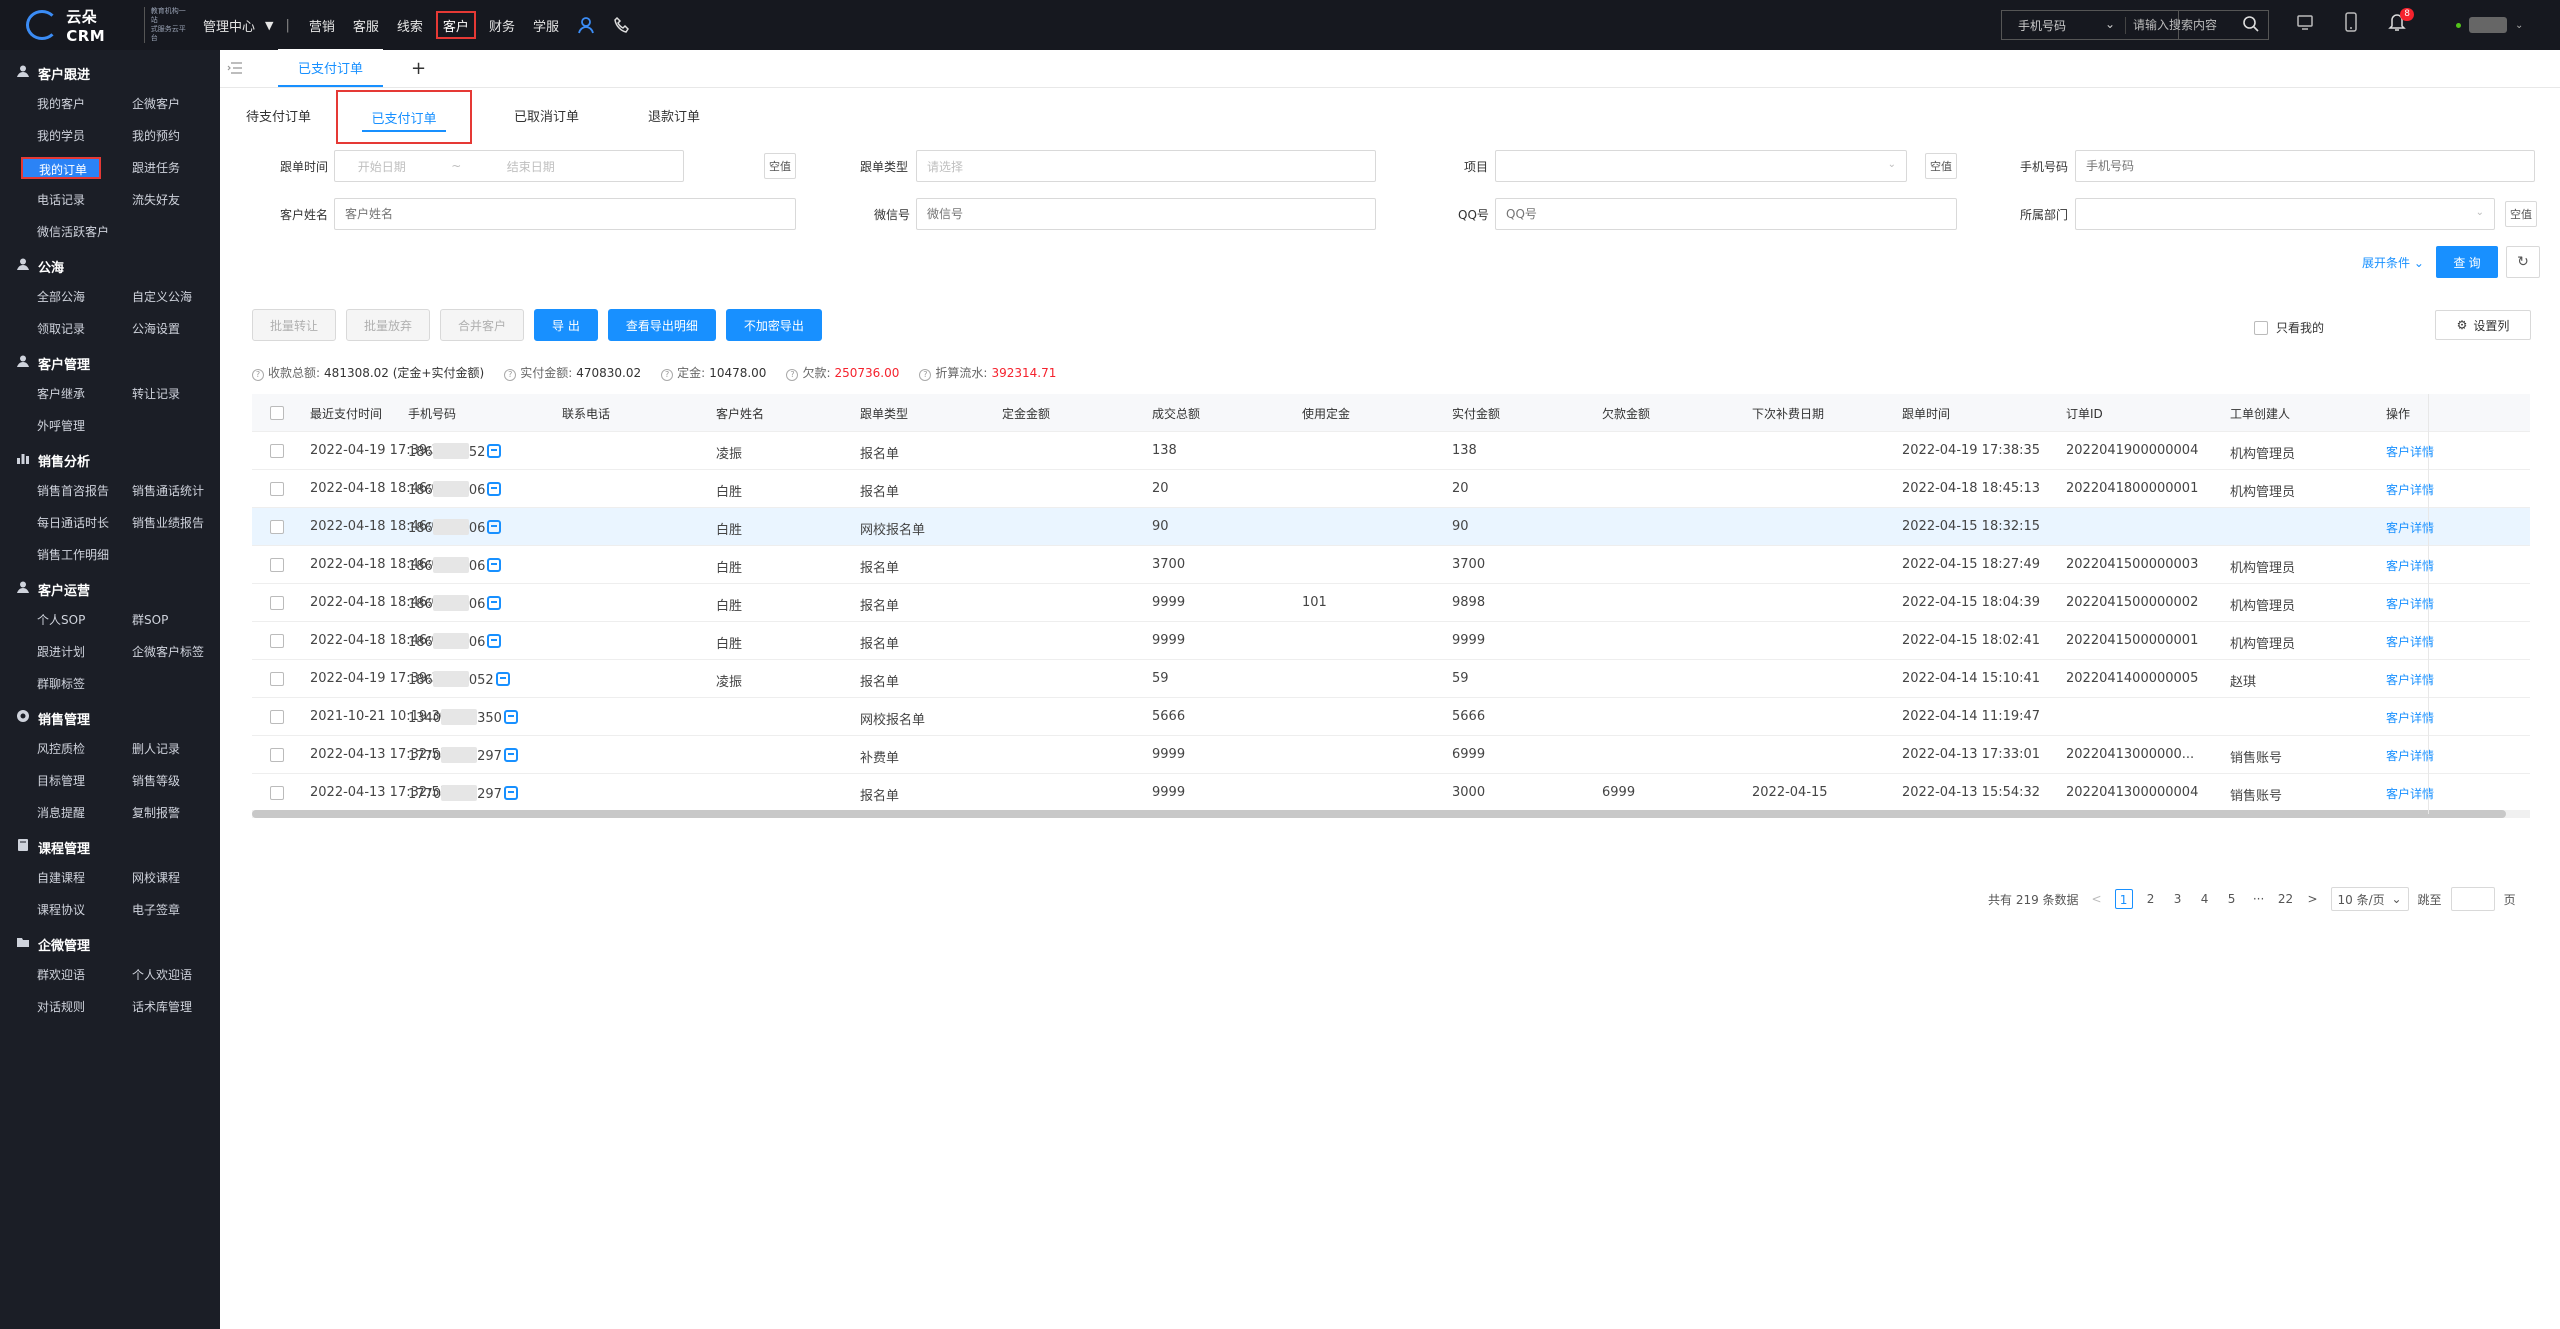  I want to click on sidebar-group-title: 销售分析, so click(110, 460).